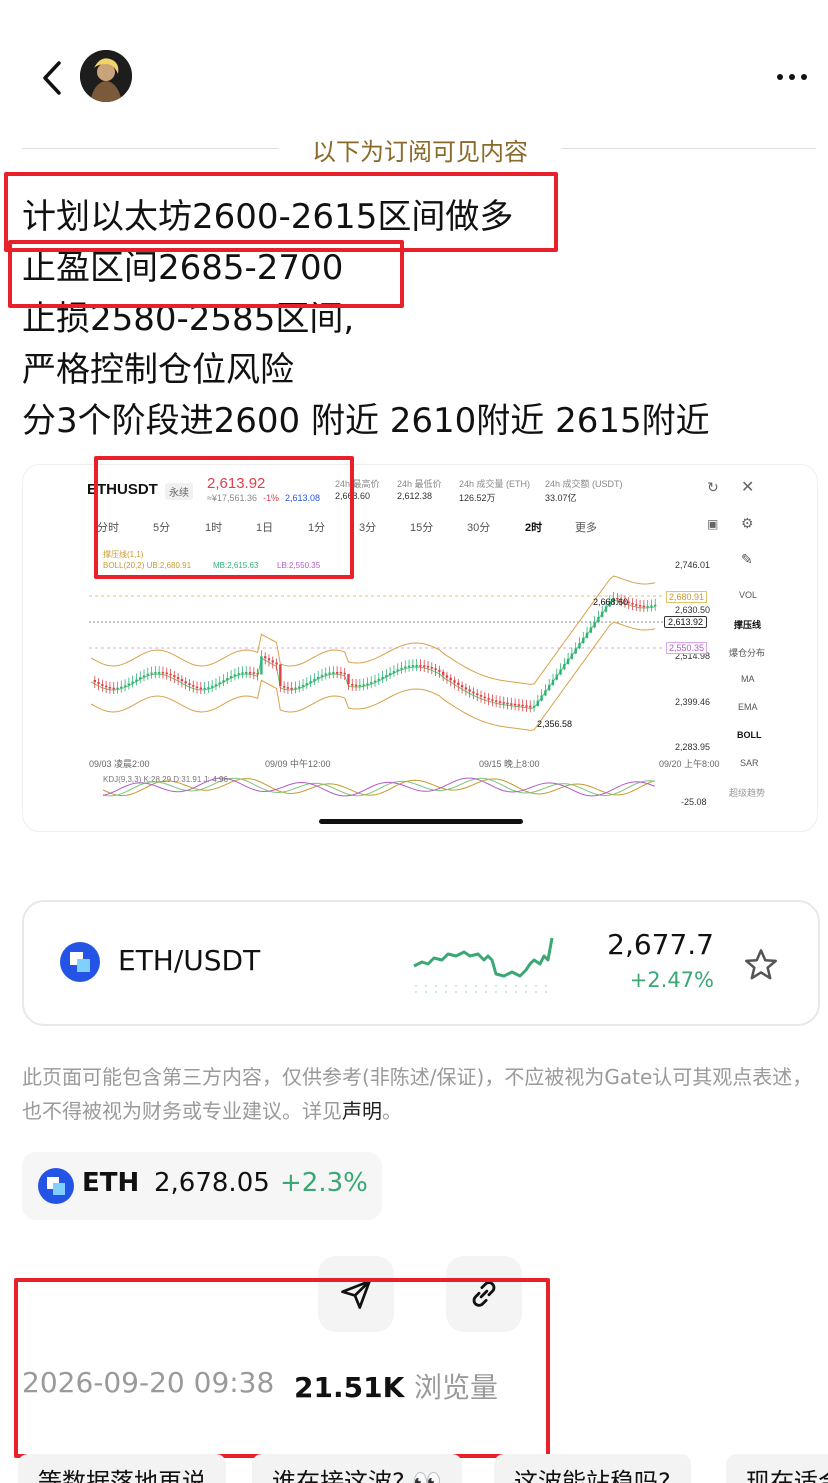 This screenshot has width=828, height=1483. I want to click on high-label: 2,668.60, so click(611, 602).